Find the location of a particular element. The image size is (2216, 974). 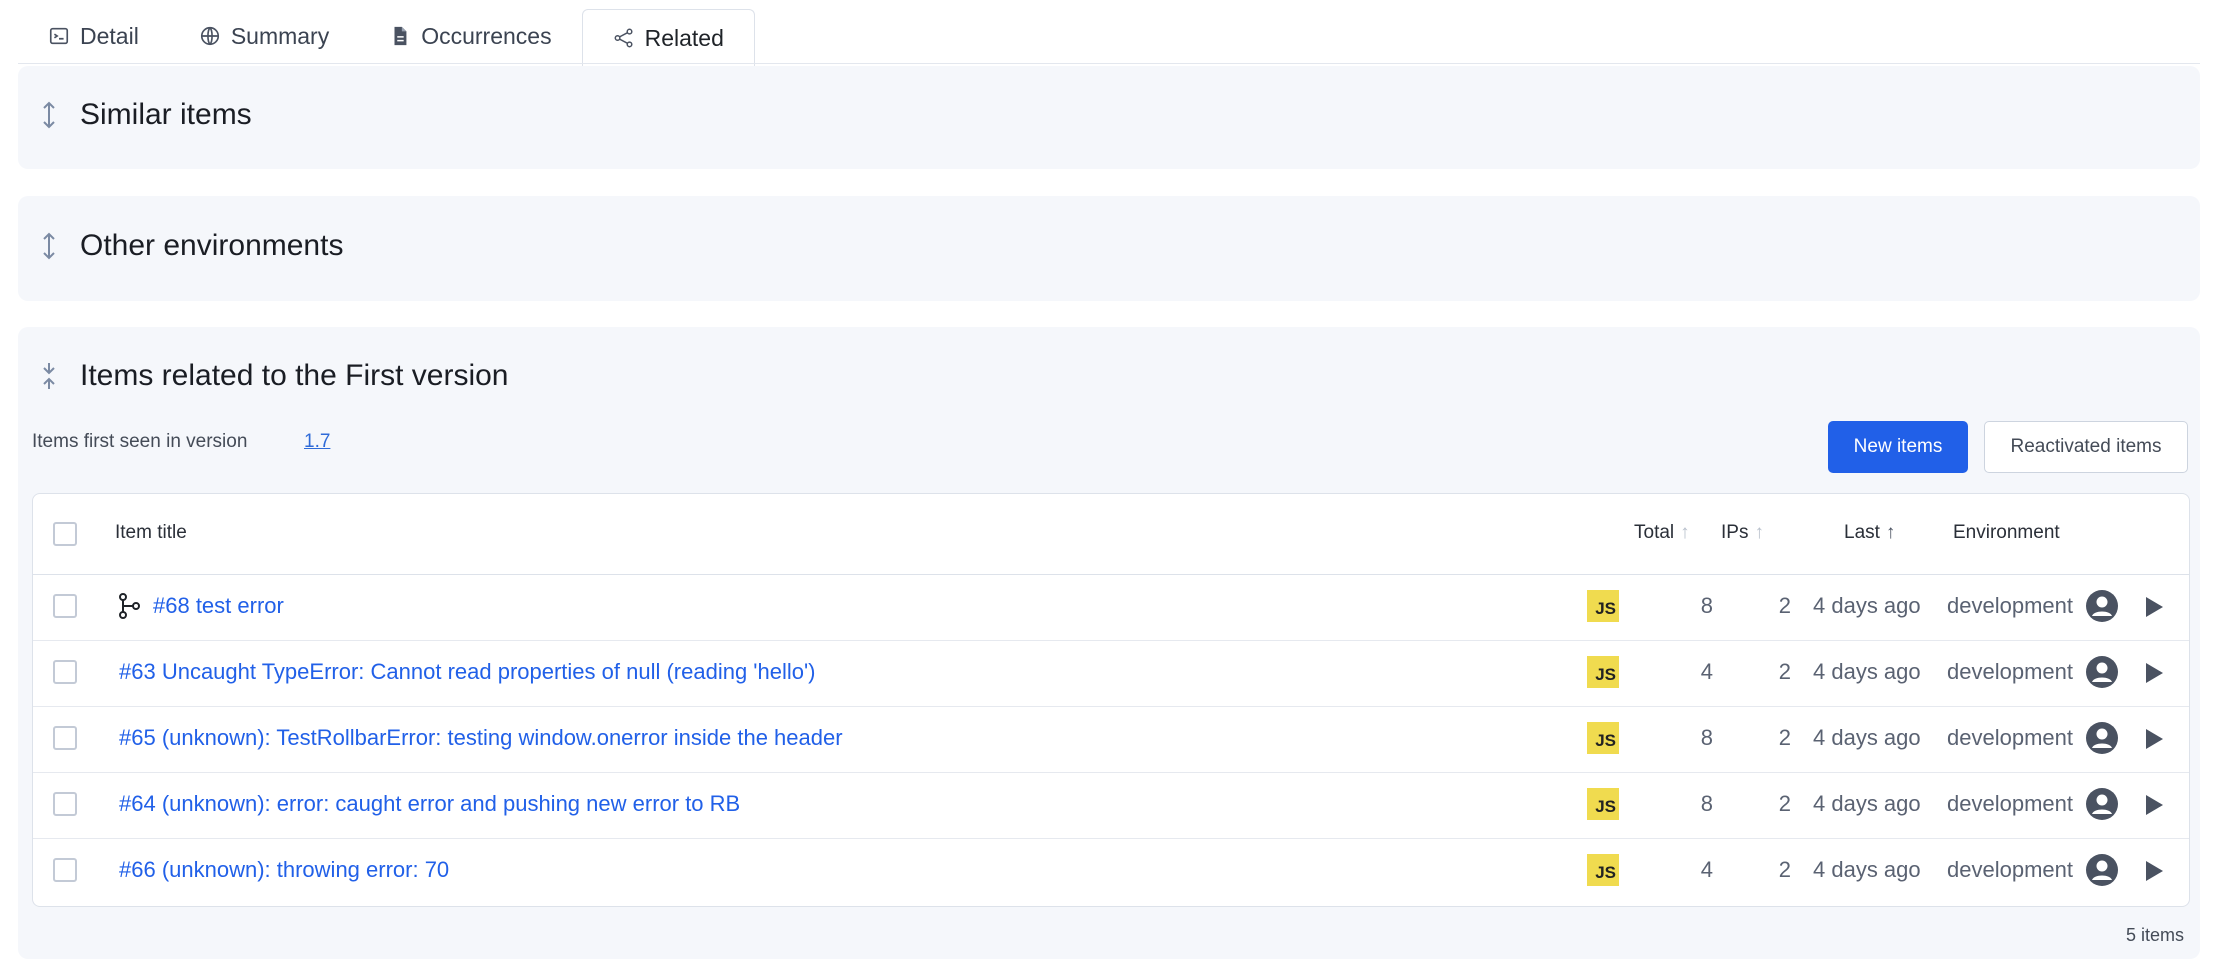

other-environments-header: Other environments is located at coordinates (190, 246).